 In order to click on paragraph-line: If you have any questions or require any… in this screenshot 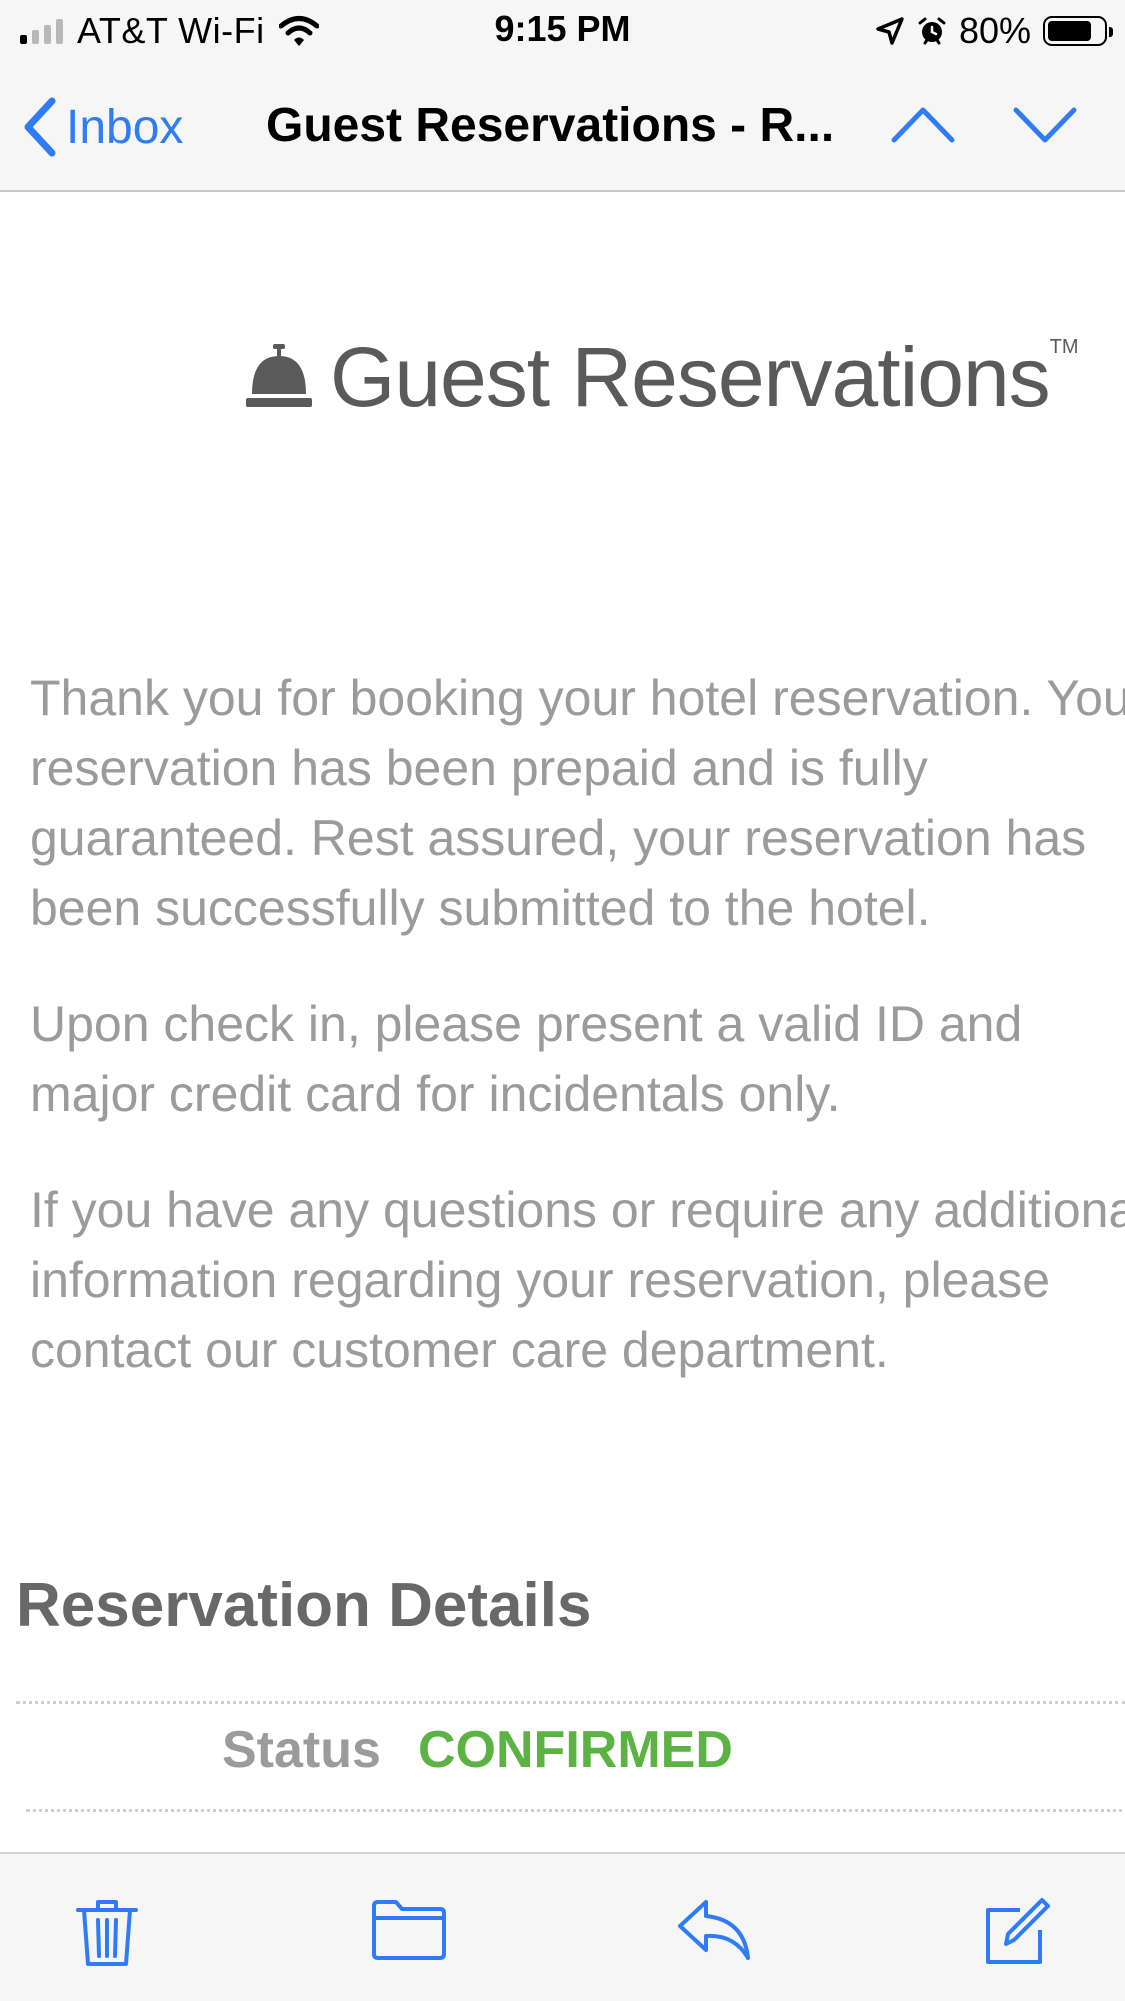, I will do `click(577, 1210)`.